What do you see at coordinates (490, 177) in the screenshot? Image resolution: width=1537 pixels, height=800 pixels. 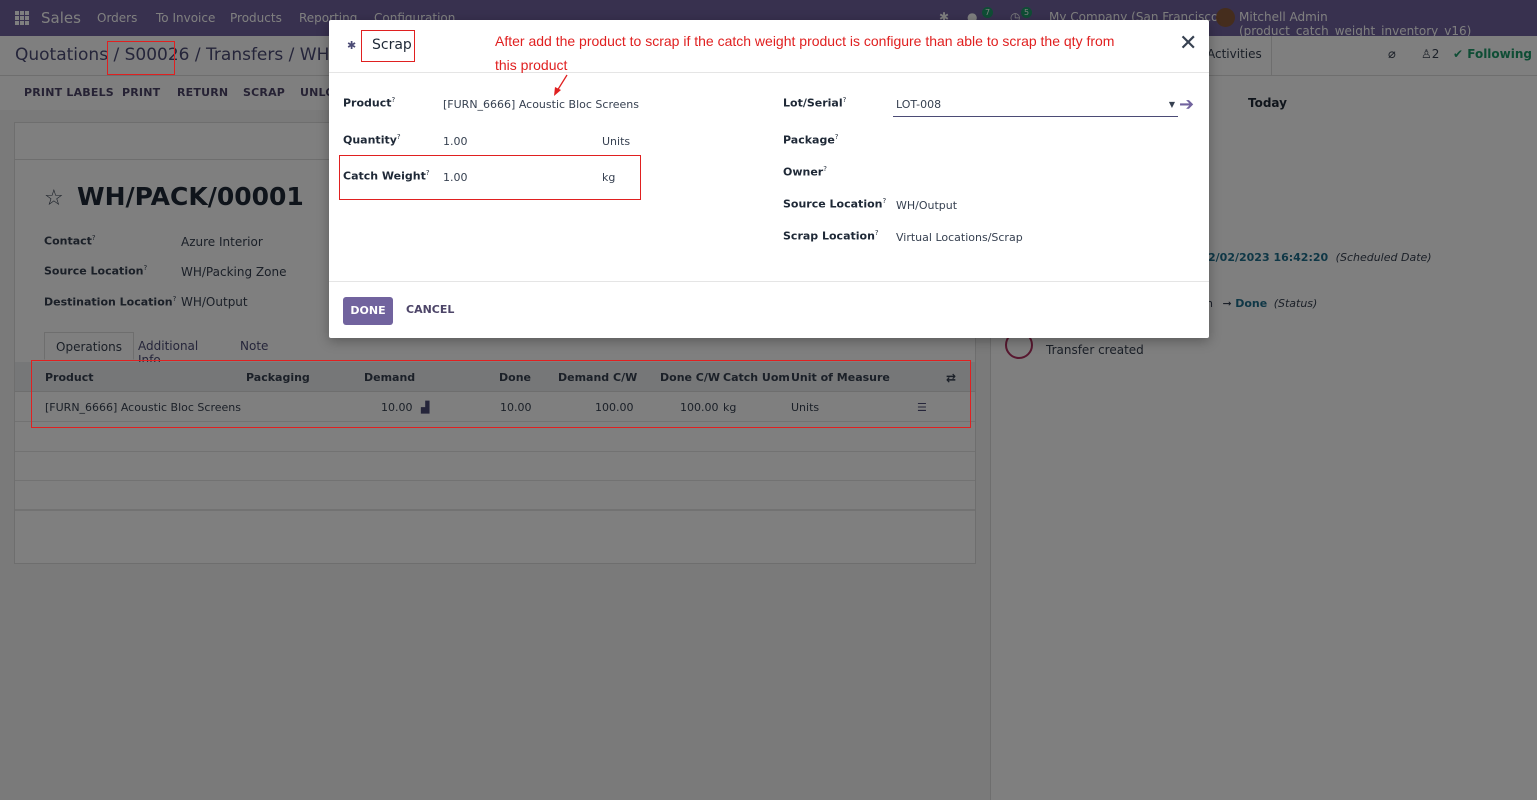 I see `highlight-catch-weight` at bounding box center [490, 177].